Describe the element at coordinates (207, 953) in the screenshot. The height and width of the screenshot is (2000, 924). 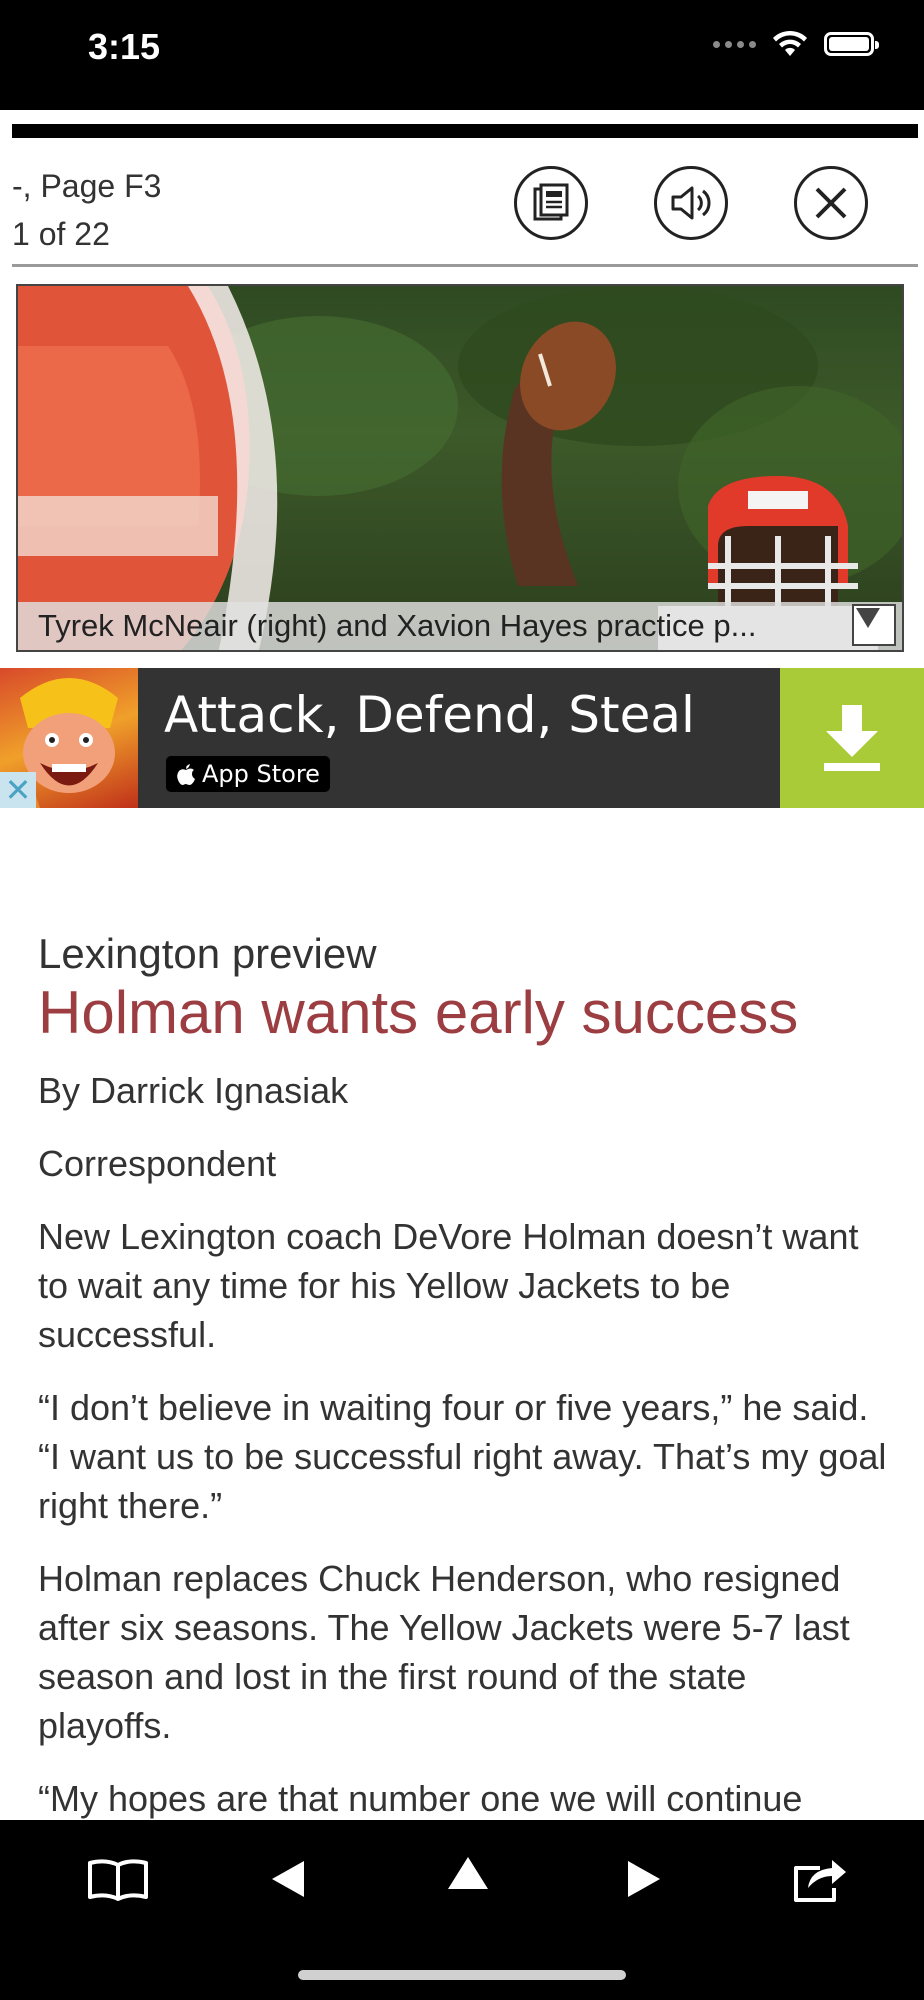
I see `article-kicker: Lexington preview` at that location.